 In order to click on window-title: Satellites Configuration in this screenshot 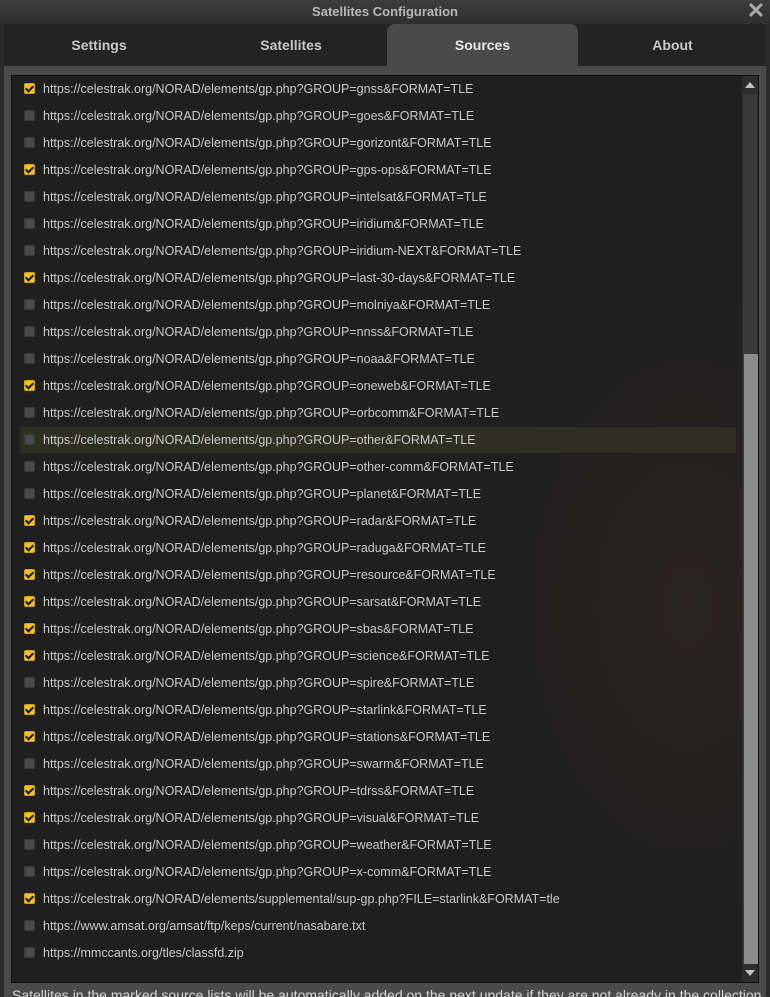, I will do `click(385, 11)`.